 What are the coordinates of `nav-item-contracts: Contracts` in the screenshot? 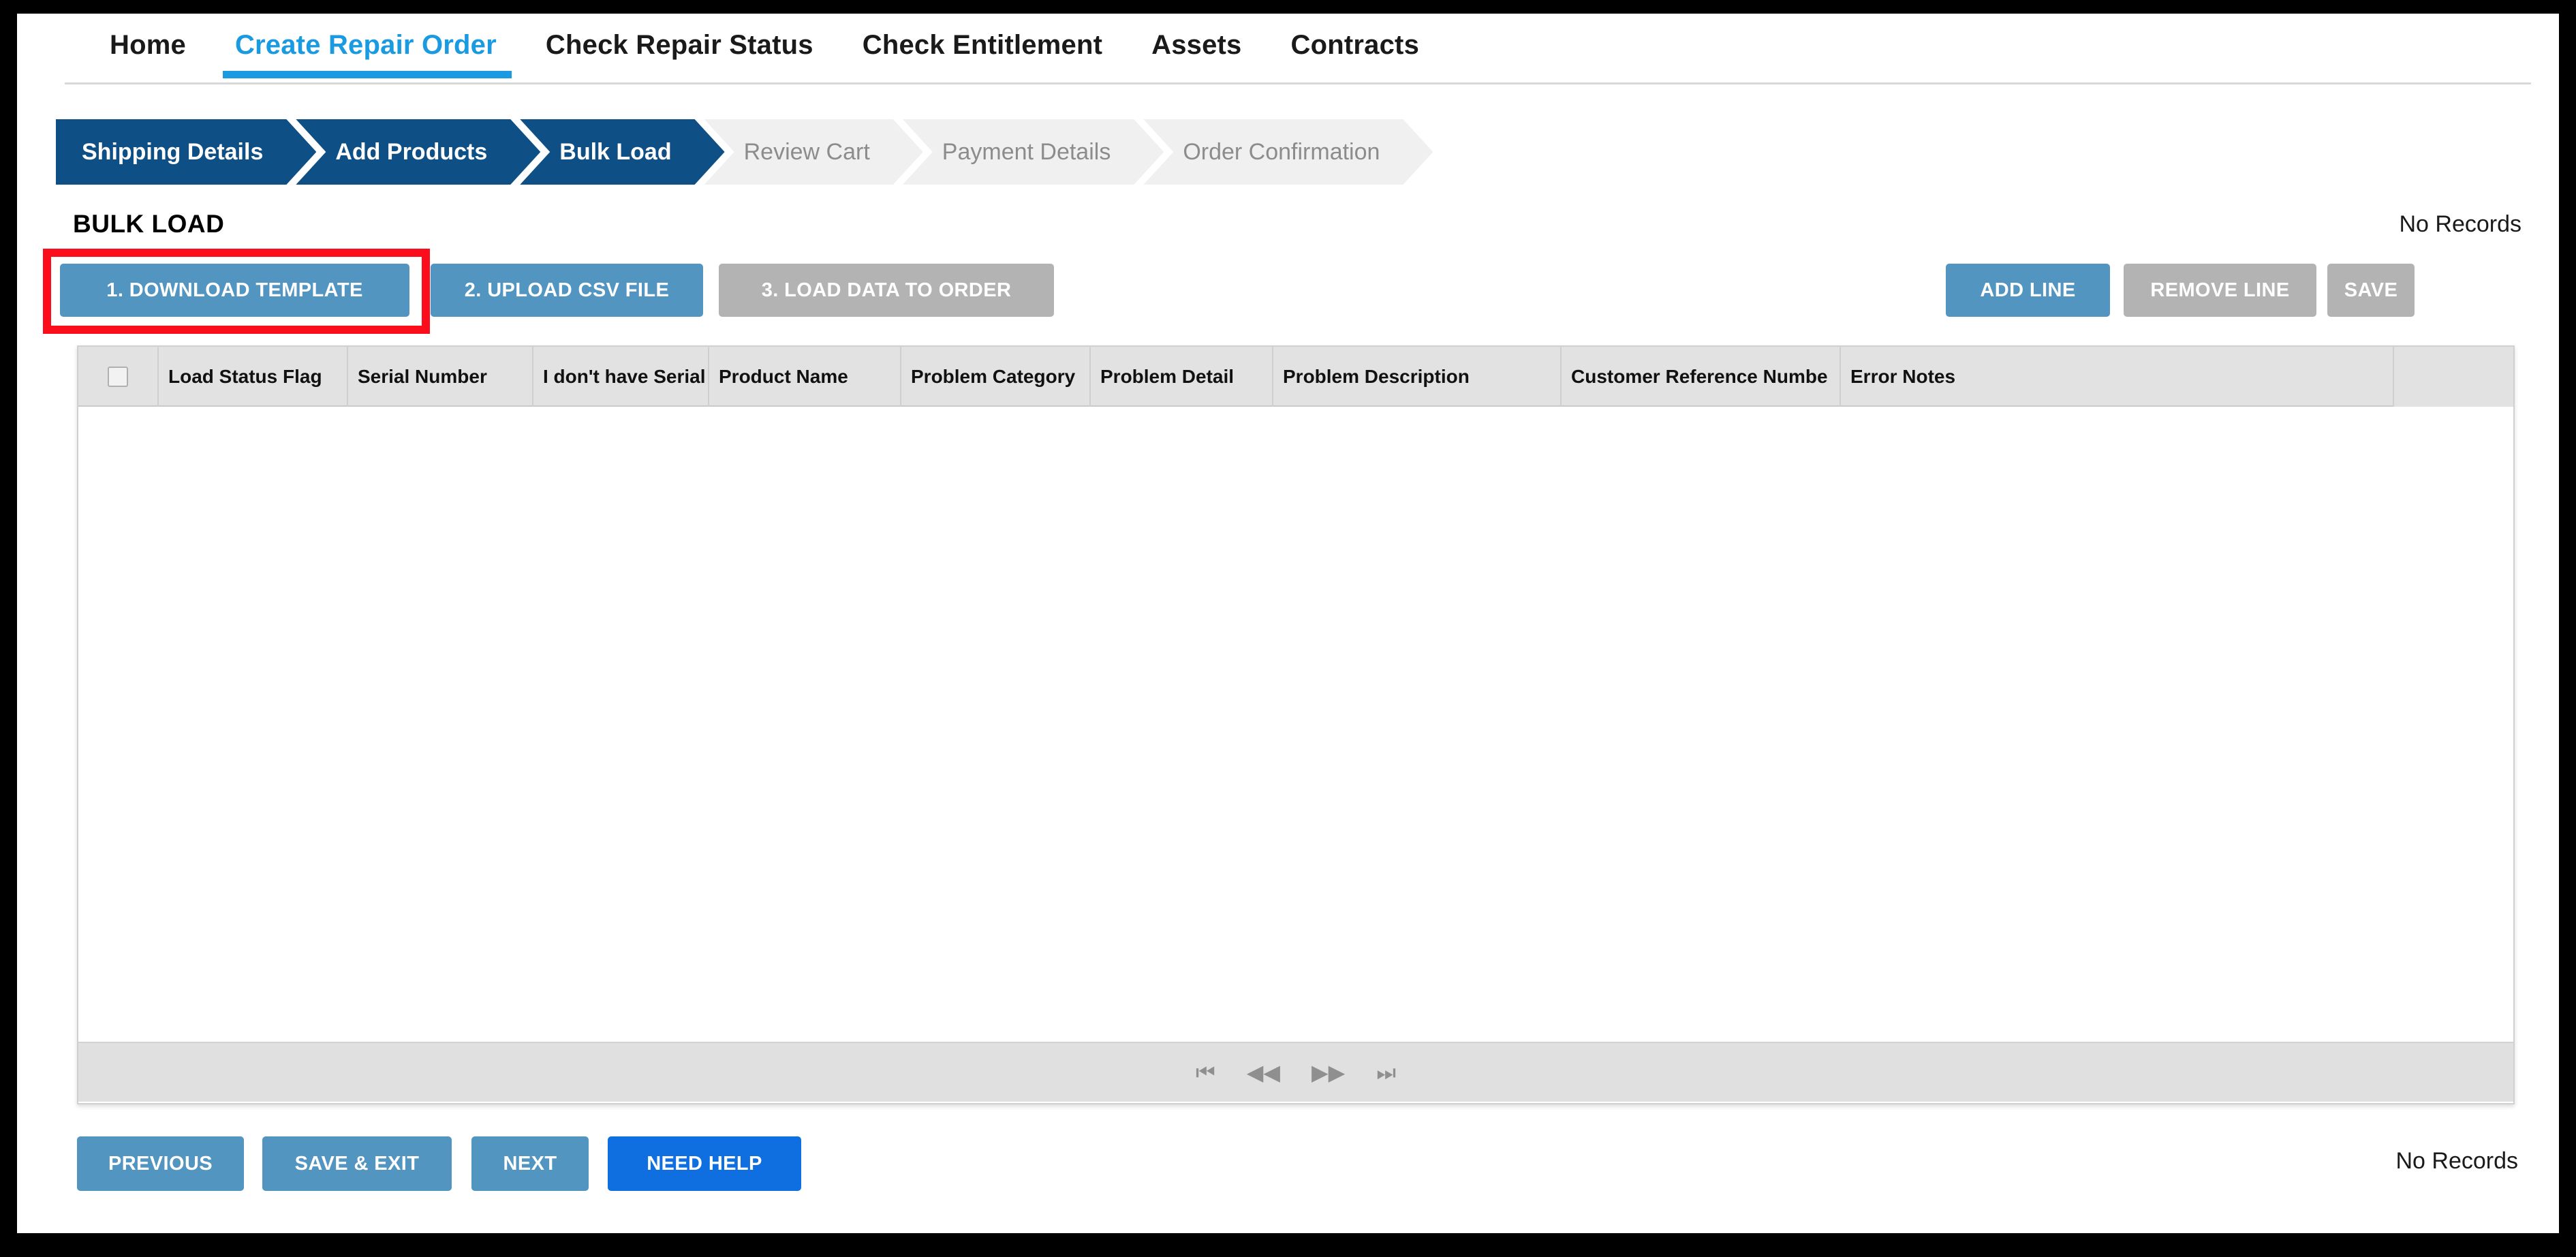 It's located at (1355, 52).